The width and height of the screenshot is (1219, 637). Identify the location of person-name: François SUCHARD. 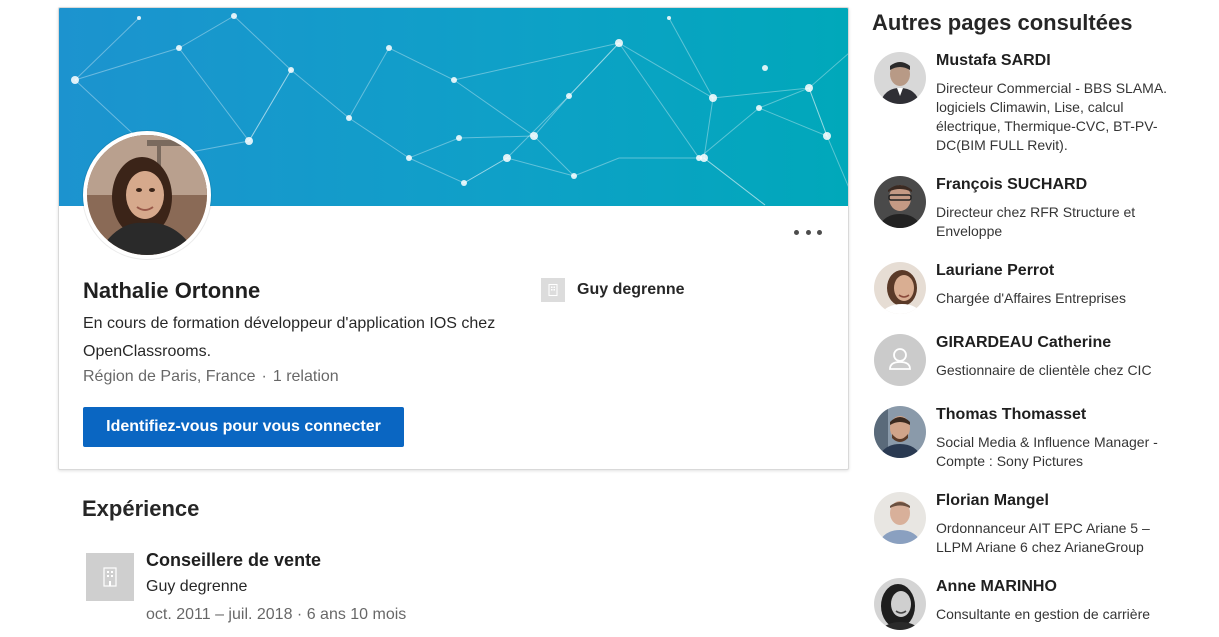
(1012, 184).